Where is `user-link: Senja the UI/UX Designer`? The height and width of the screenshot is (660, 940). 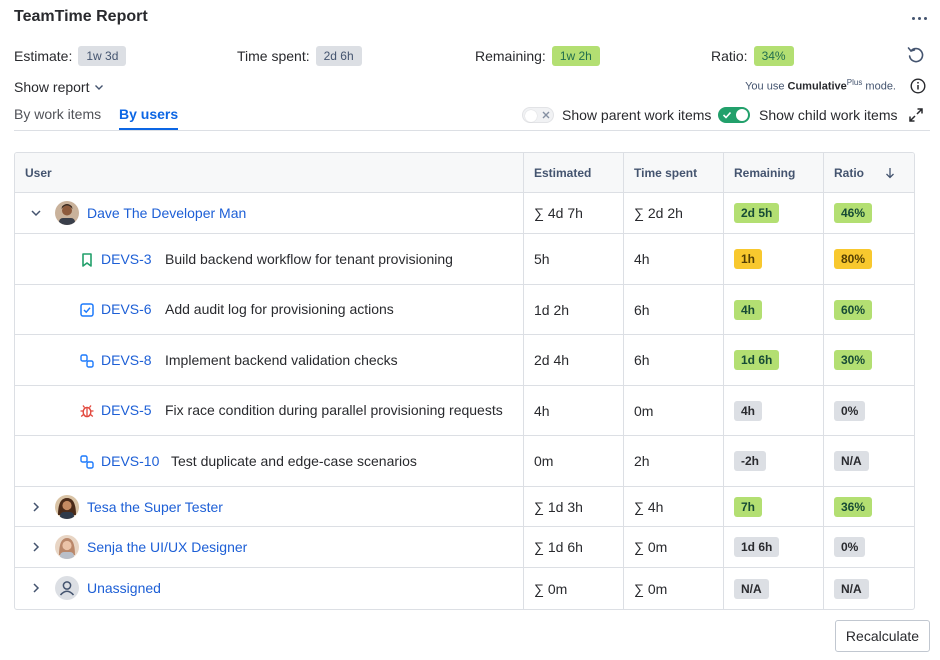
user-link: Senja the UI/UX Designer is located at coordinates (167, 547).